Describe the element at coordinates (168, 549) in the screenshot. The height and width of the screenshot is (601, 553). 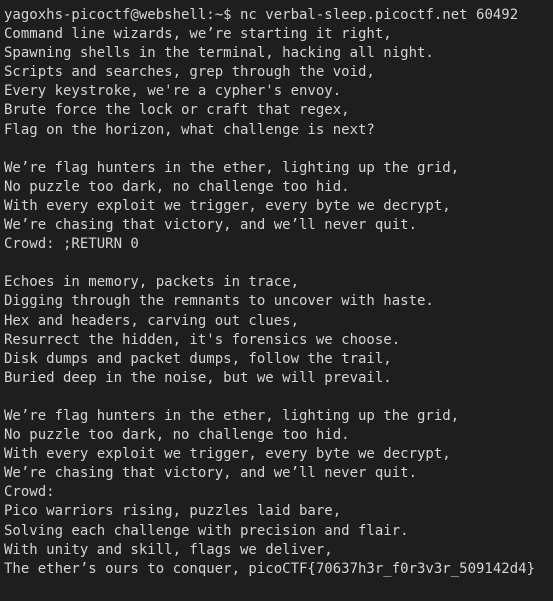
I see `output-line: With unity and skill, flags we deliver,` at that location.